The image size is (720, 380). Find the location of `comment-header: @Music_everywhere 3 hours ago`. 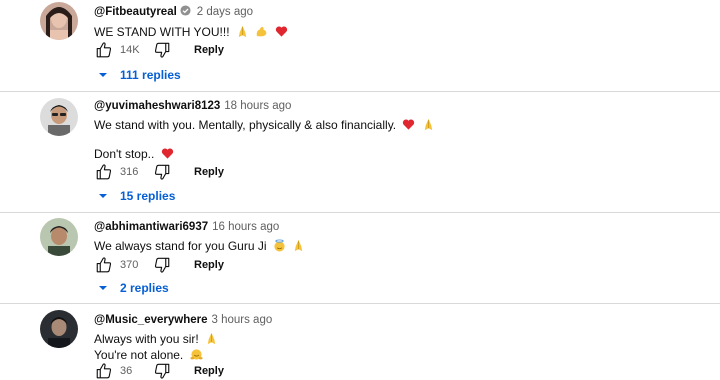

comment-header: @Music_everywhere 3 hours ago is located at coordinates (397, 320).